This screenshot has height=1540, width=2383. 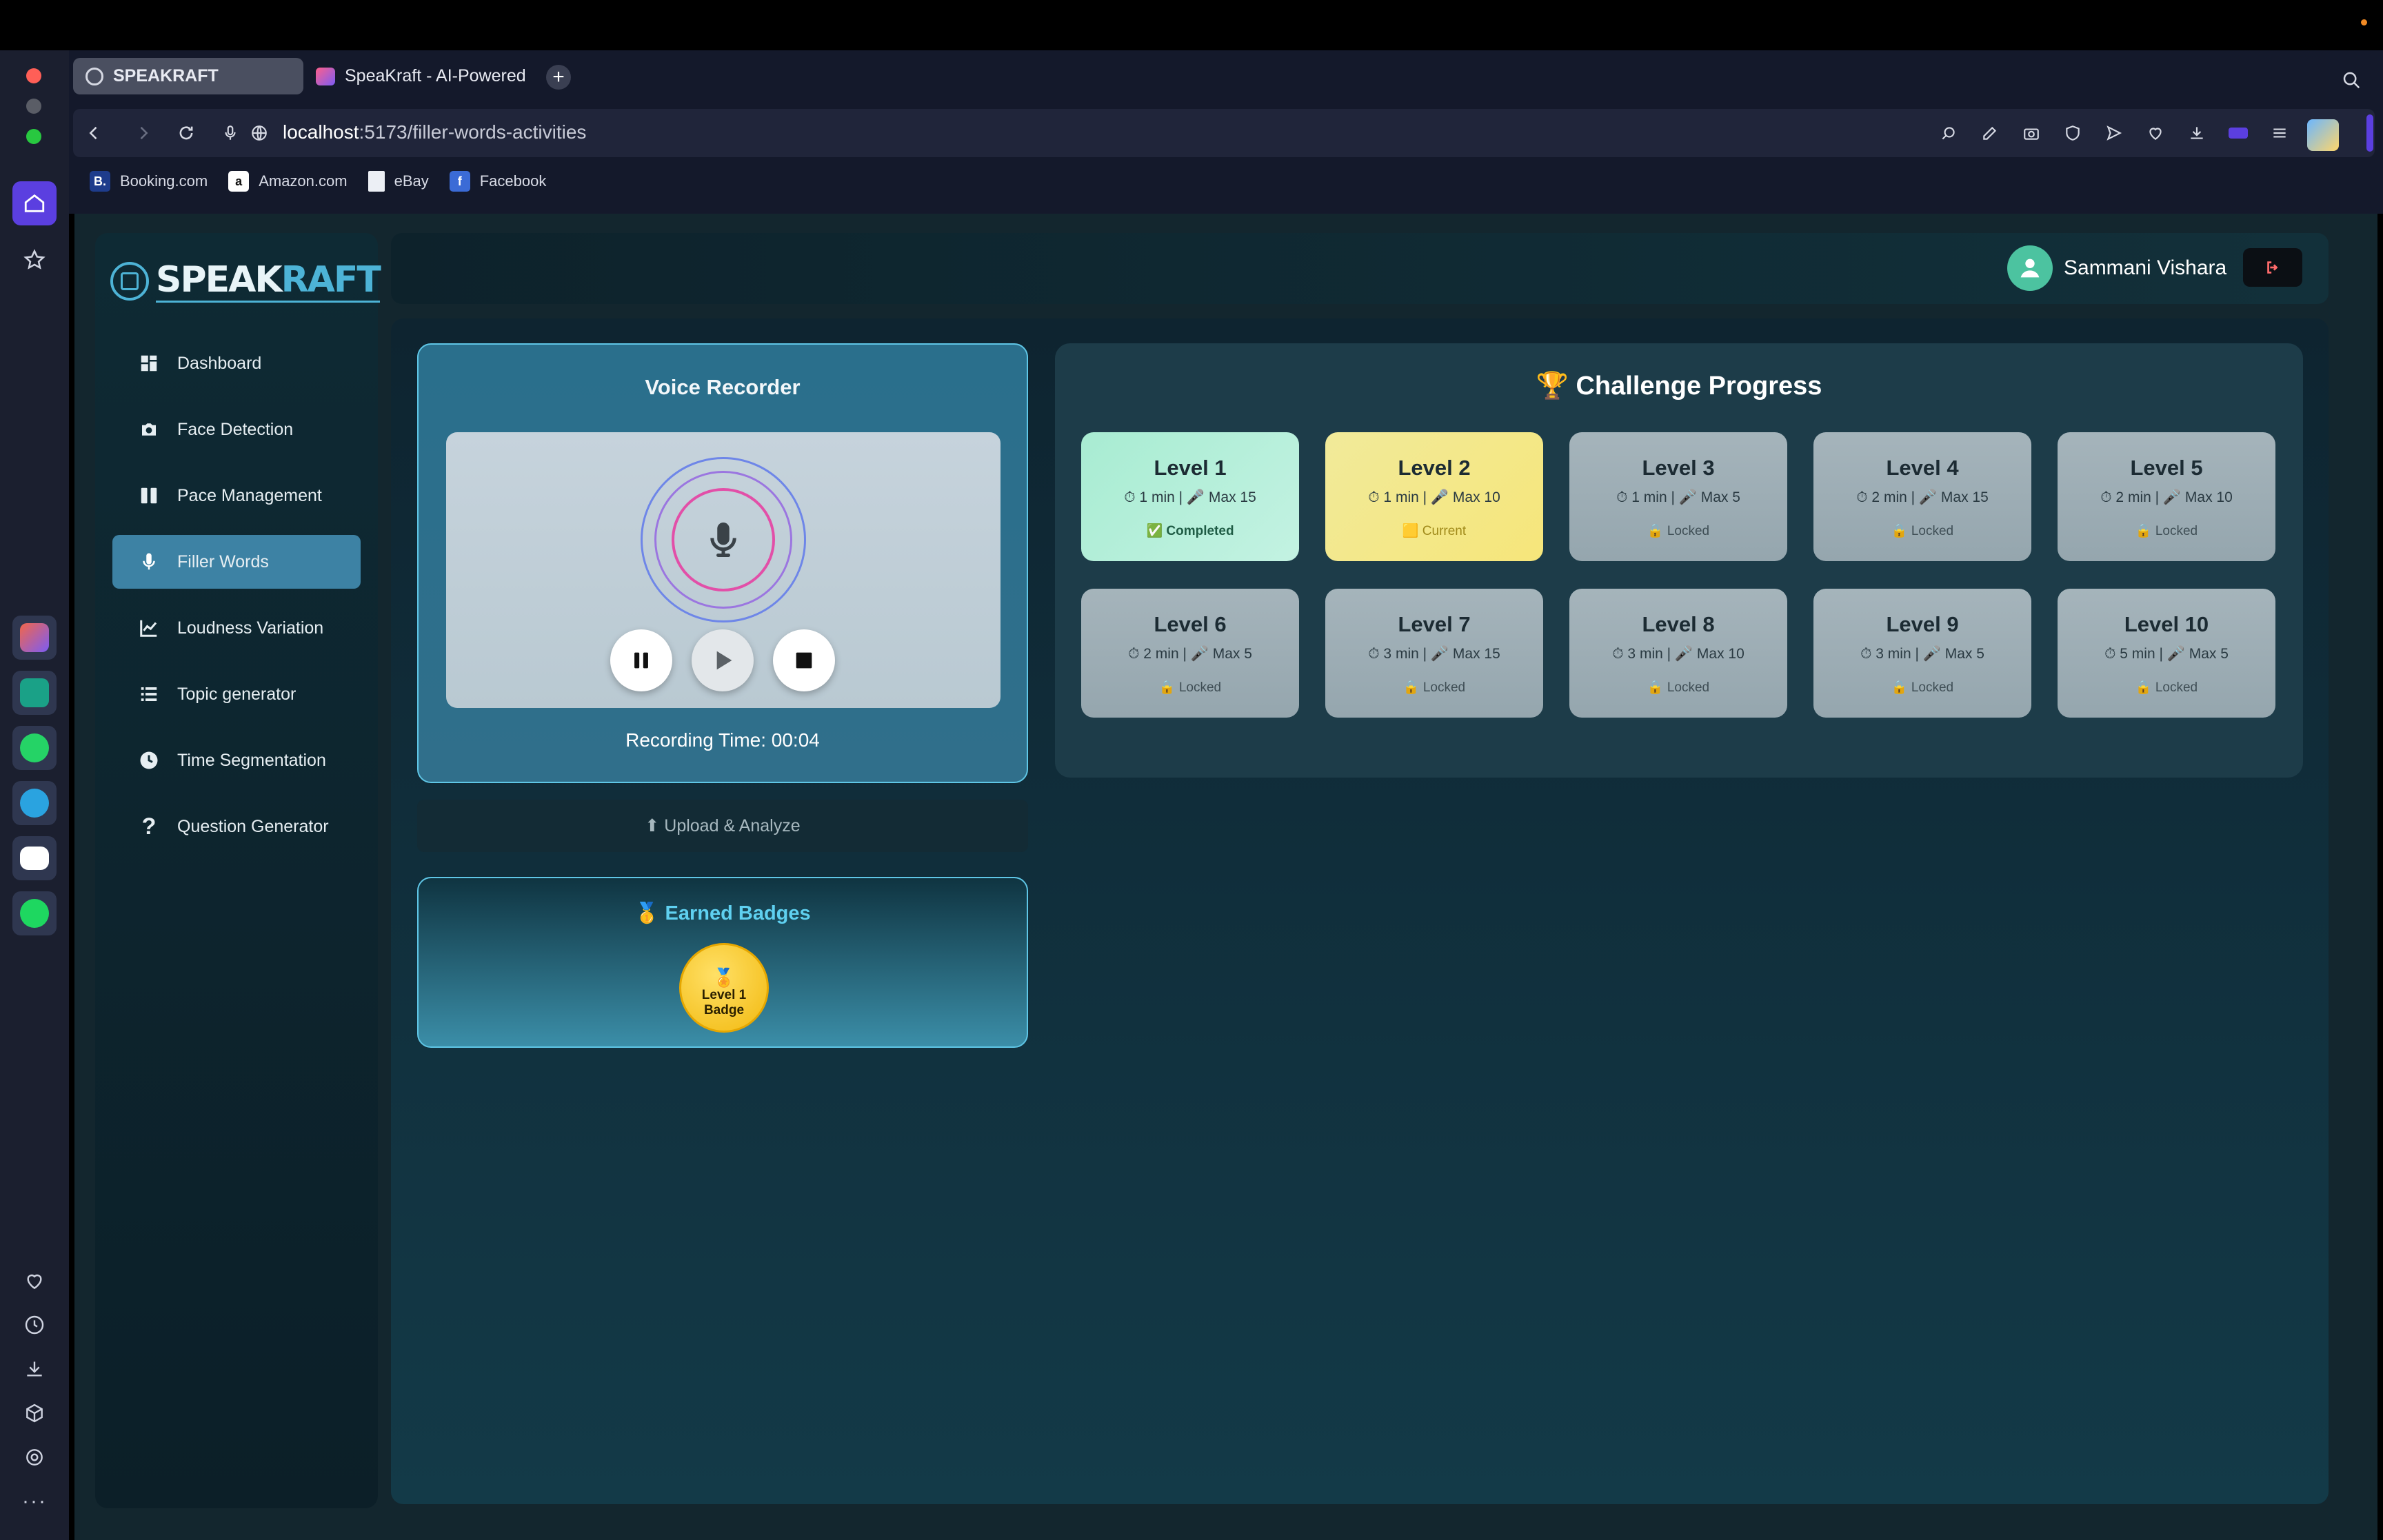 I want to click on edit-icon, so click(x=1990, y=133).